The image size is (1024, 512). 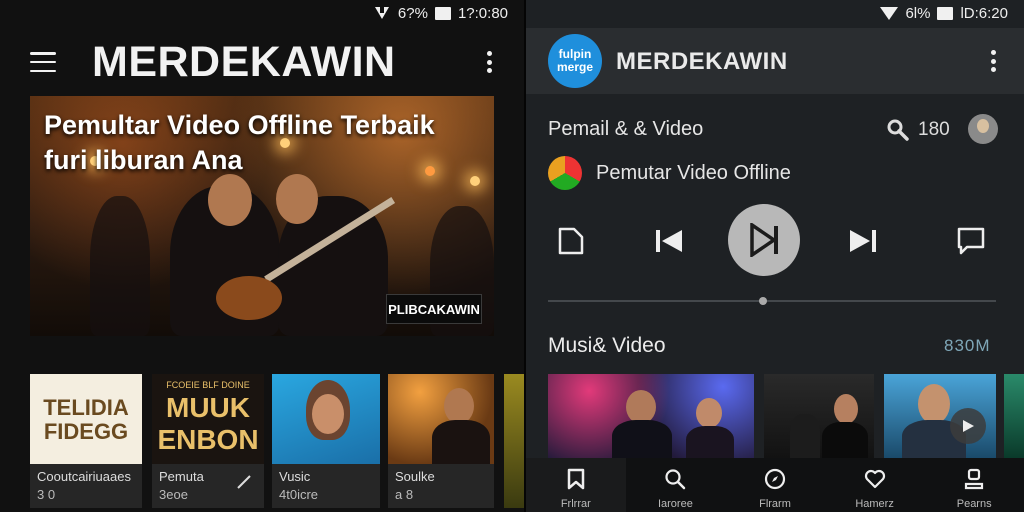 I want to click on singer-head, so click(x=230, y=200).